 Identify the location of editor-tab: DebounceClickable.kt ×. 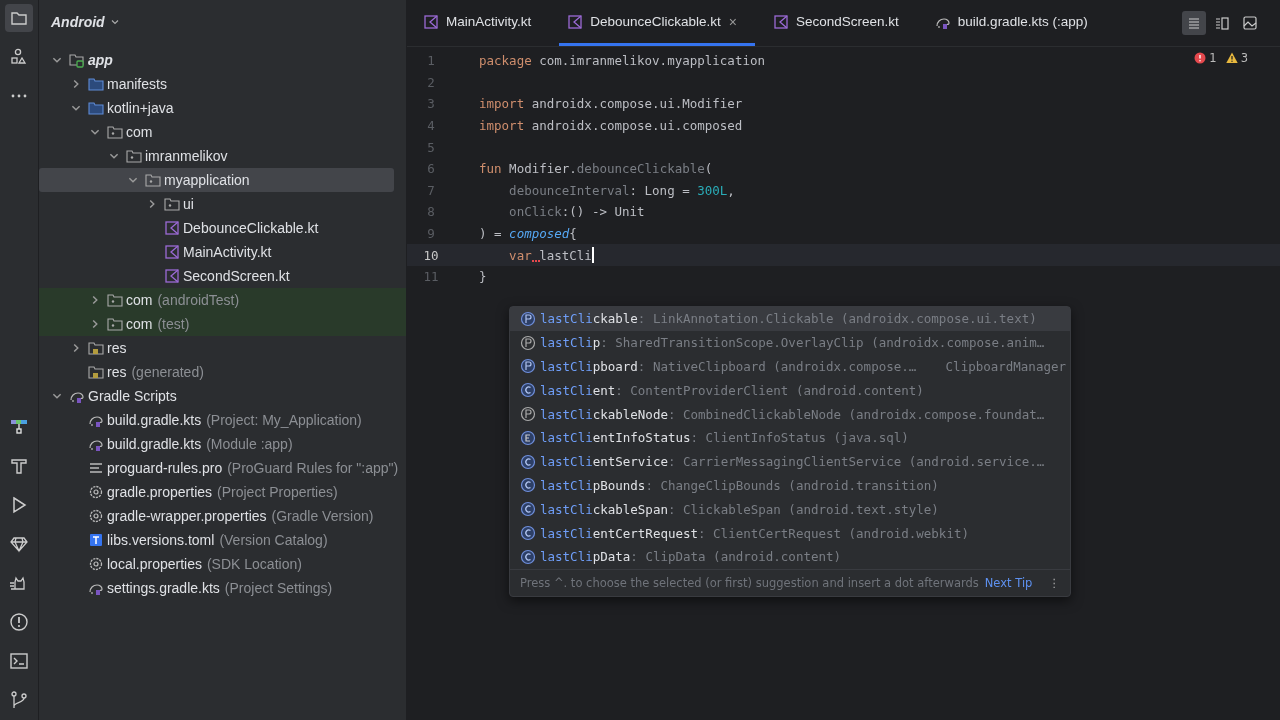
(657, 23).